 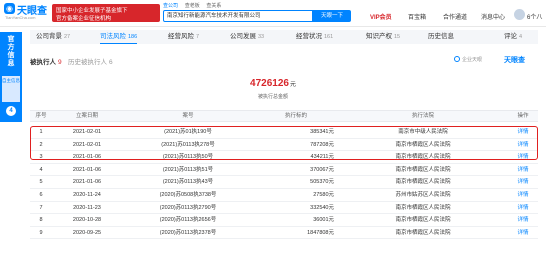 I want to click on cell-index: 6, so click(x=41, y=195).